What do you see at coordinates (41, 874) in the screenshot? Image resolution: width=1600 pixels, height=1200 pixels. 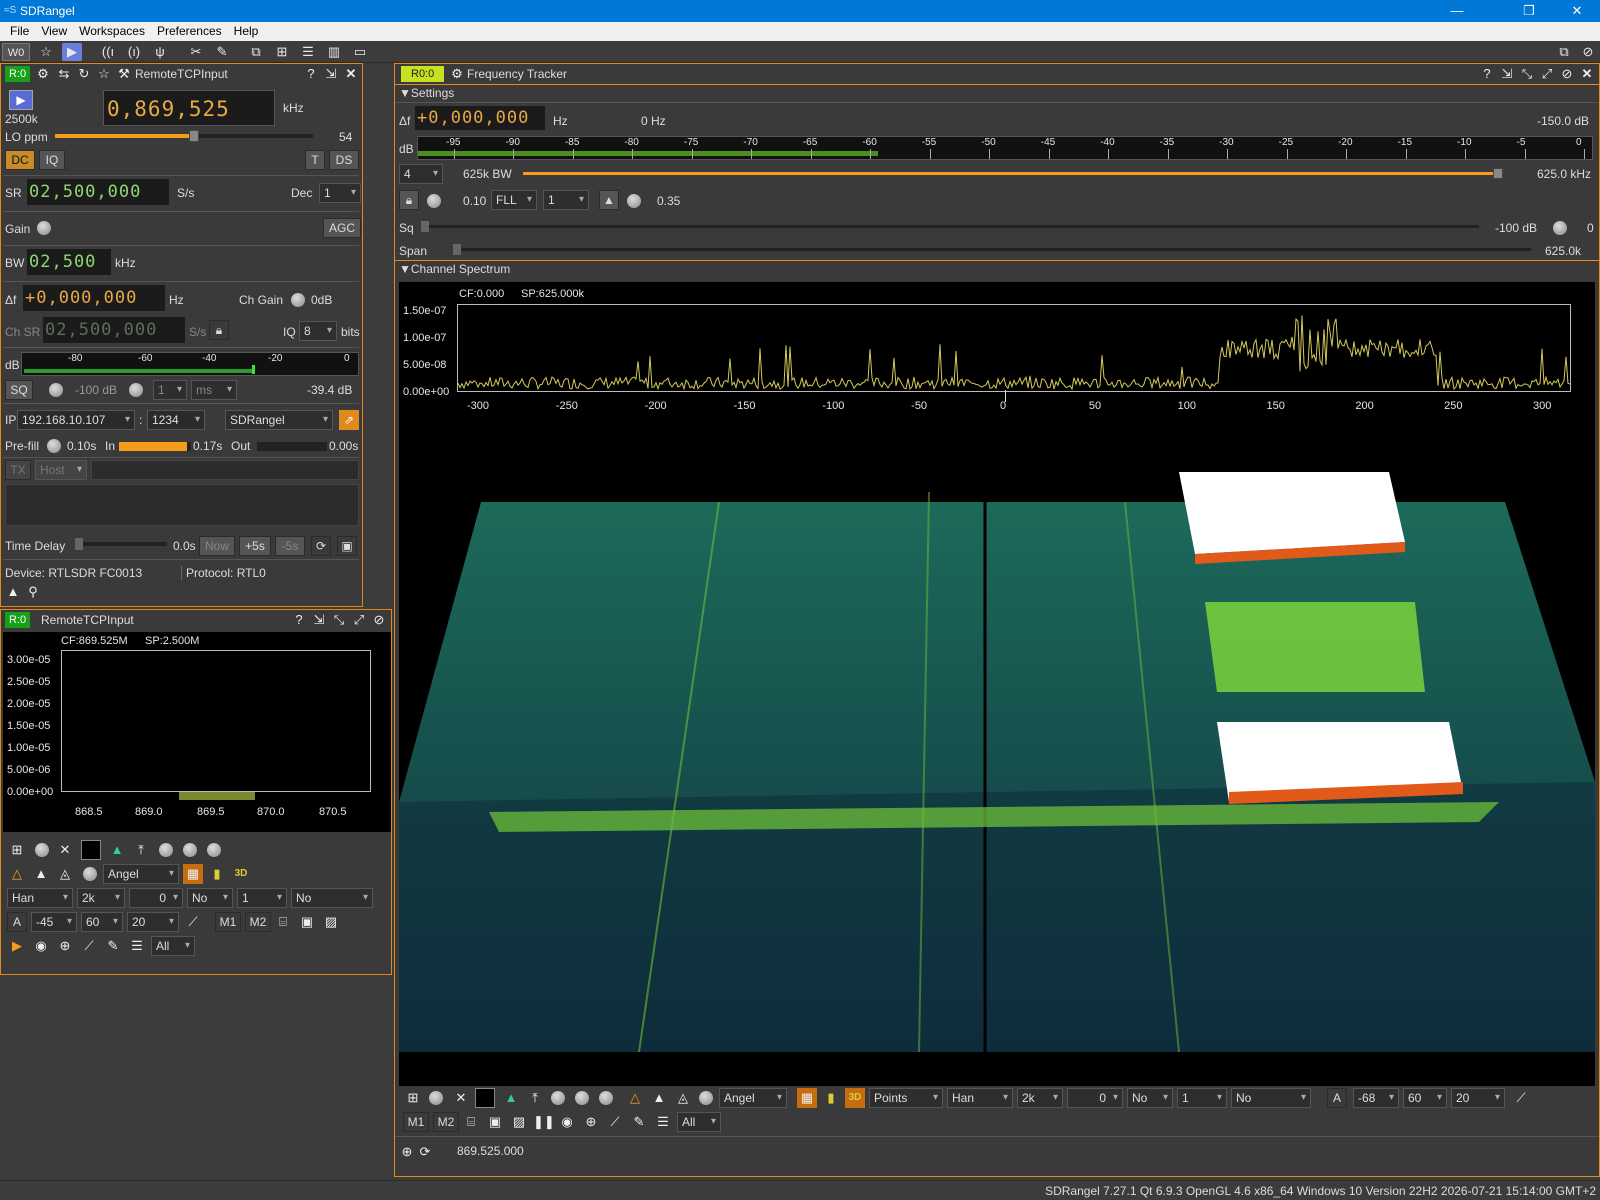 I see `max-hold-icon: ▲` at bounding box center [41, 874].